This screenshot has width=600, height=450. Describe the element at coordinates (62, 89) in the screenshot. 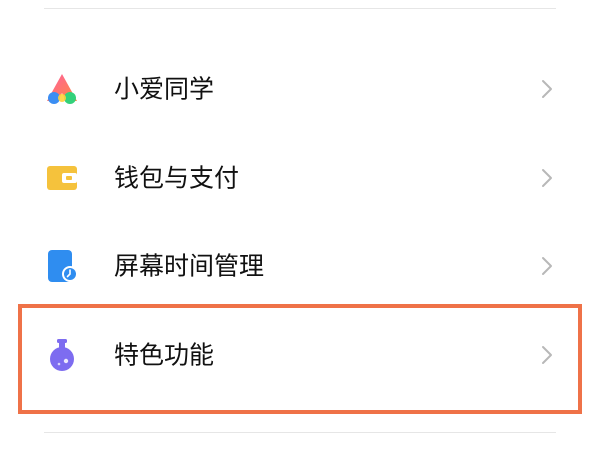

I see `xiaoai-assistant-icon` at that location.